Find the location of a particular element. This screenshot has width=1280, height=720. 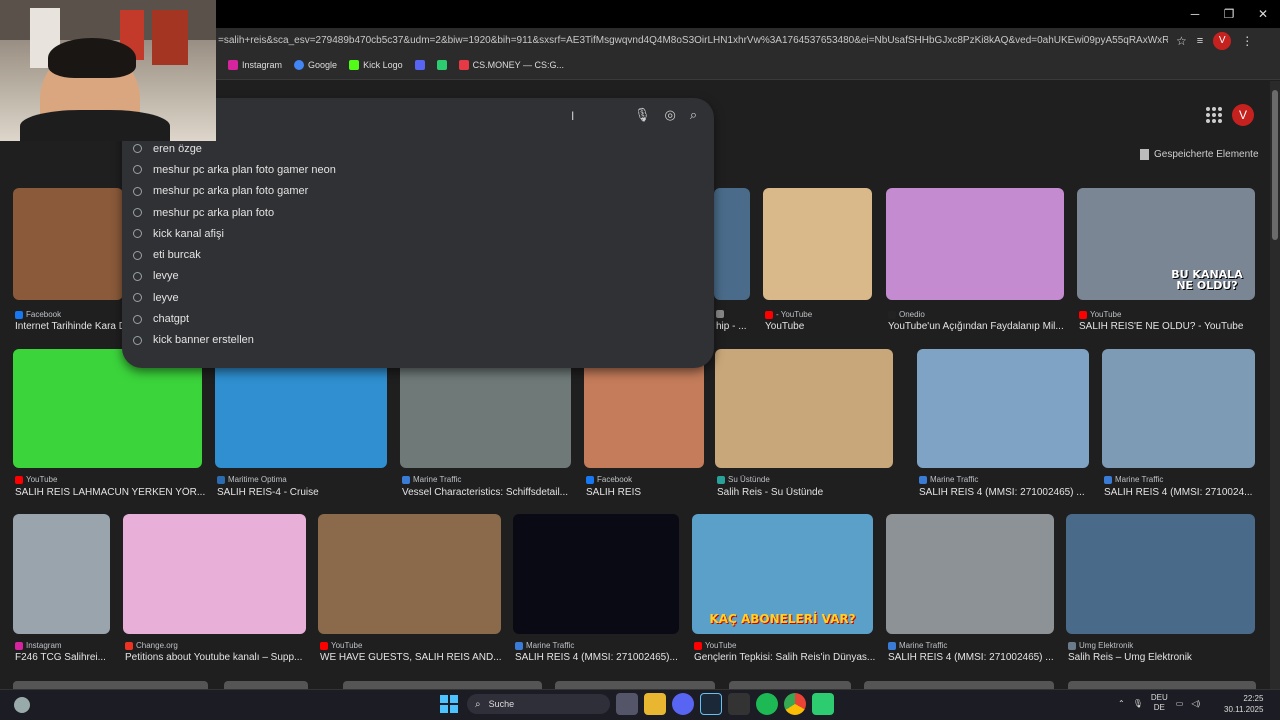

start-button-icon is located at coordinates (449, 704).